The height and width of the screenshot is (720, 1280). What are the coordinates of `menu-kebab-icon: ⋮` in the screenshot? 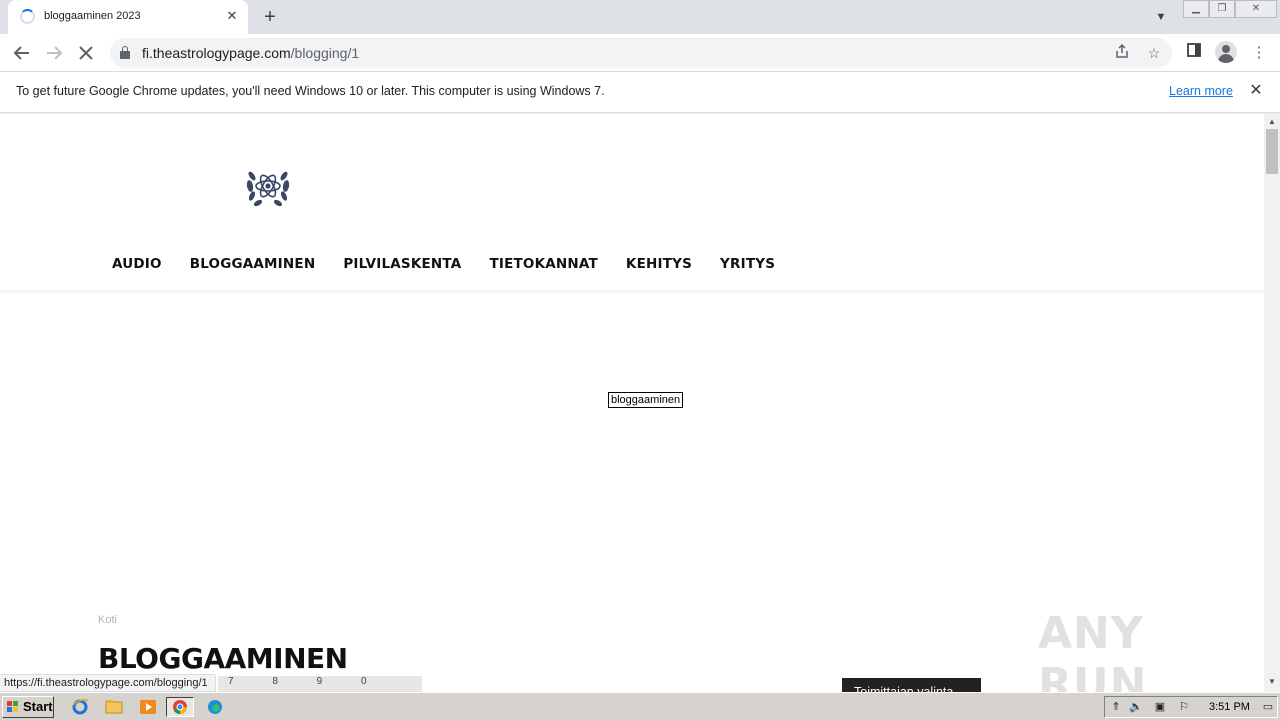 It's located at (1259, 53).